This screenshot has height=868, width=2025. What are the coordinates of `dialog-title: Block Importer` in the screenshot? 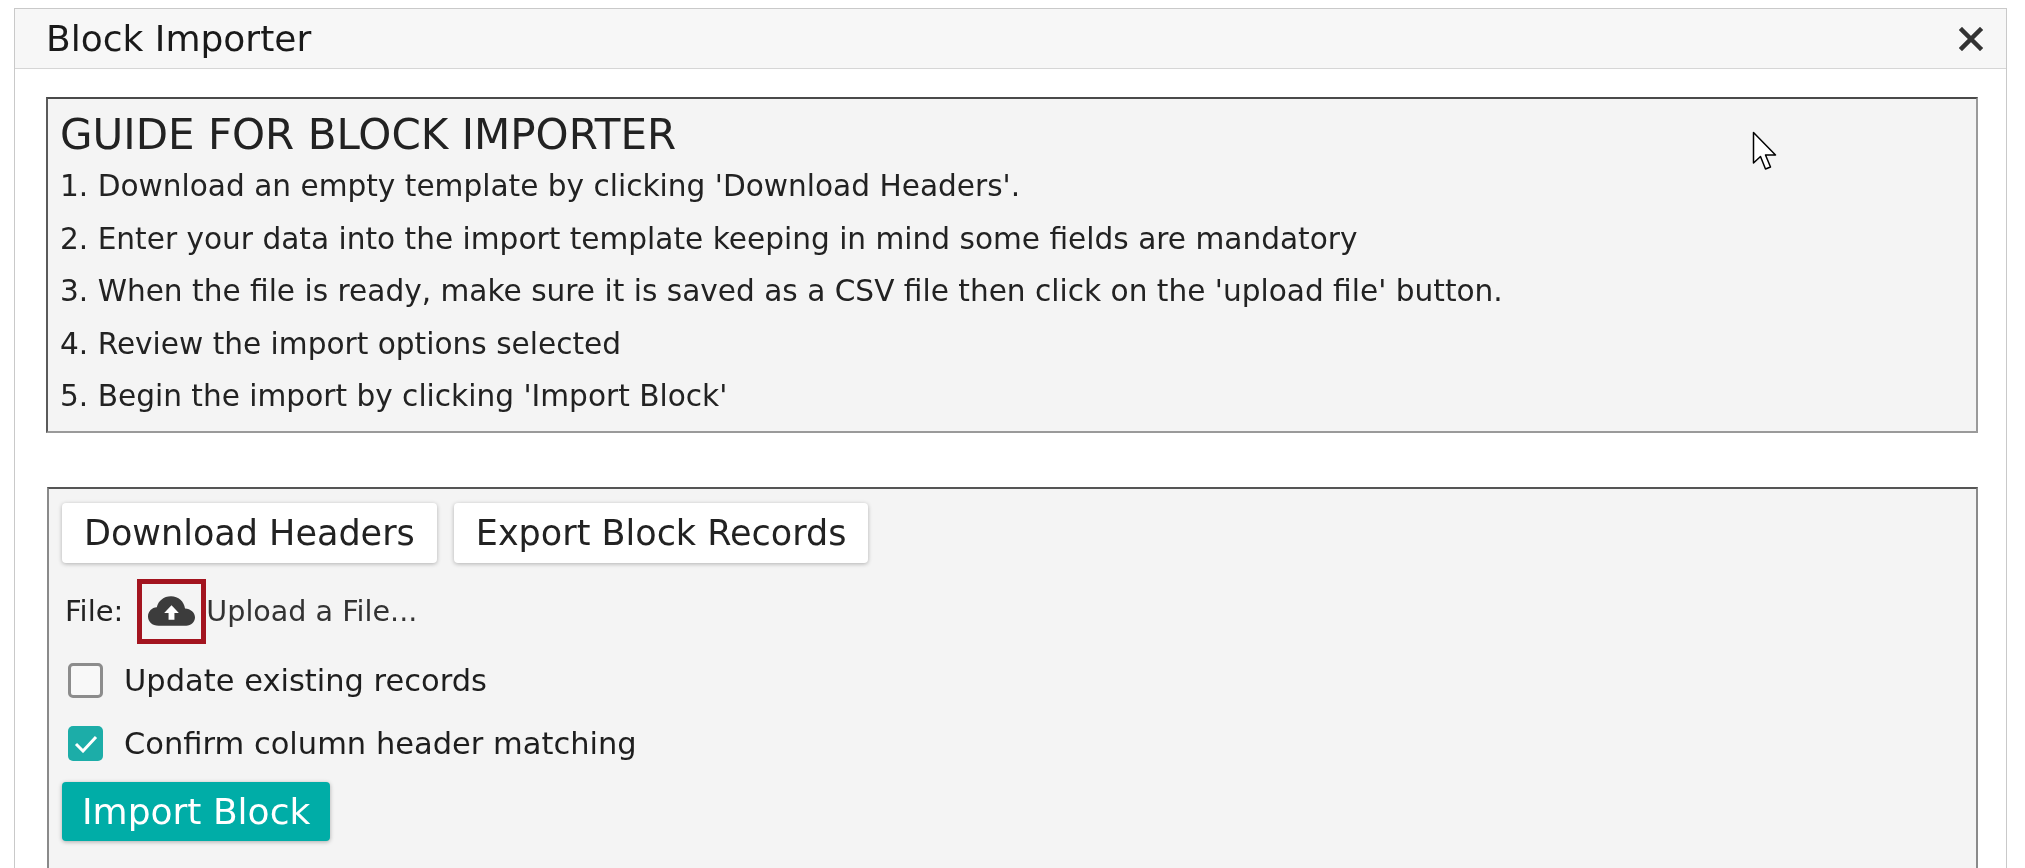 It's located at (179, 38).